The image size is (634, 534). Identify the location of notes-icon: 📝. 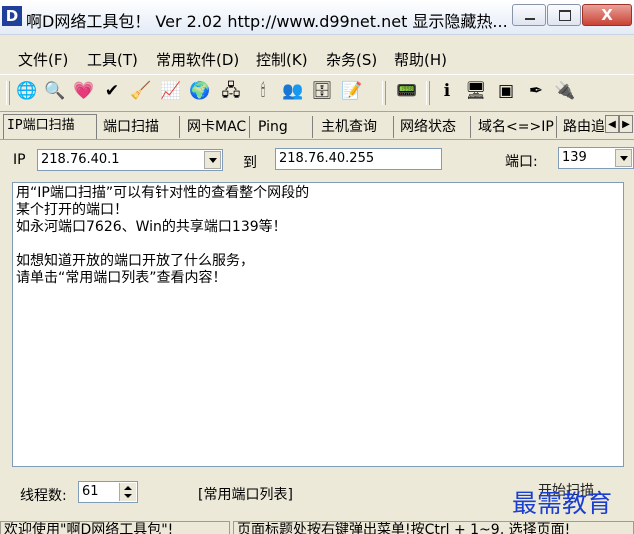
(352, 91).